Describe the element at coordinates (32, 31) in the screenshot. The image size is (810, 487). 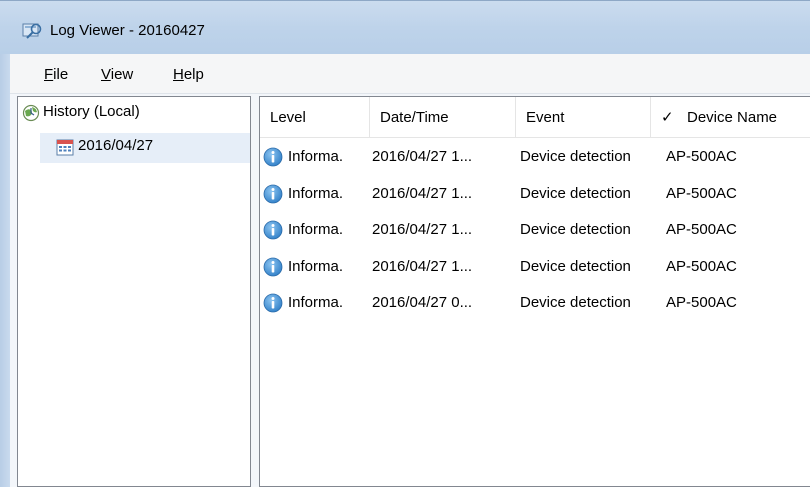
I see `log-viewer-icon` at that location.